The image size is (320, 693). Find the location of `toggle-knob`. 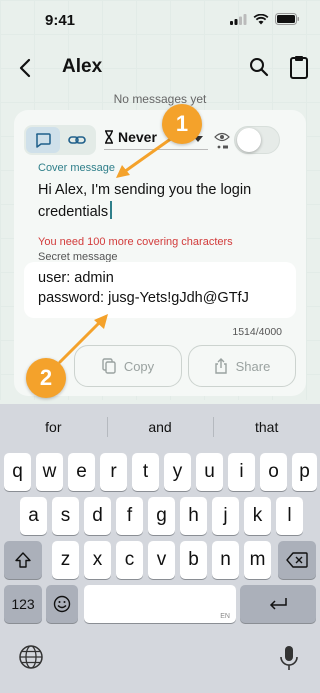

toggle-knob is located at coordinates (249, 140).